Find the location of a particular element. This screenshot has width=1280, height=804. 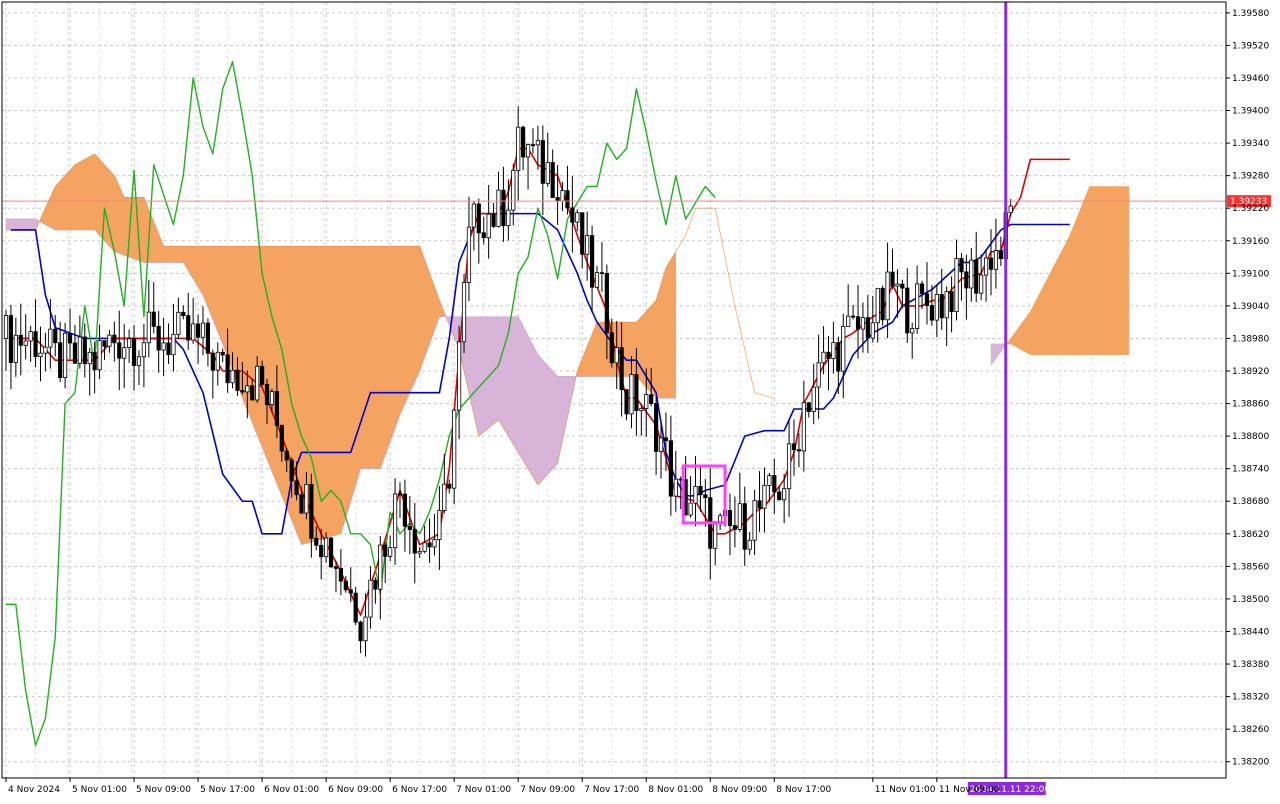

x-tick-label: 7 Nov 01:00 is located at coordinates (483, 790).